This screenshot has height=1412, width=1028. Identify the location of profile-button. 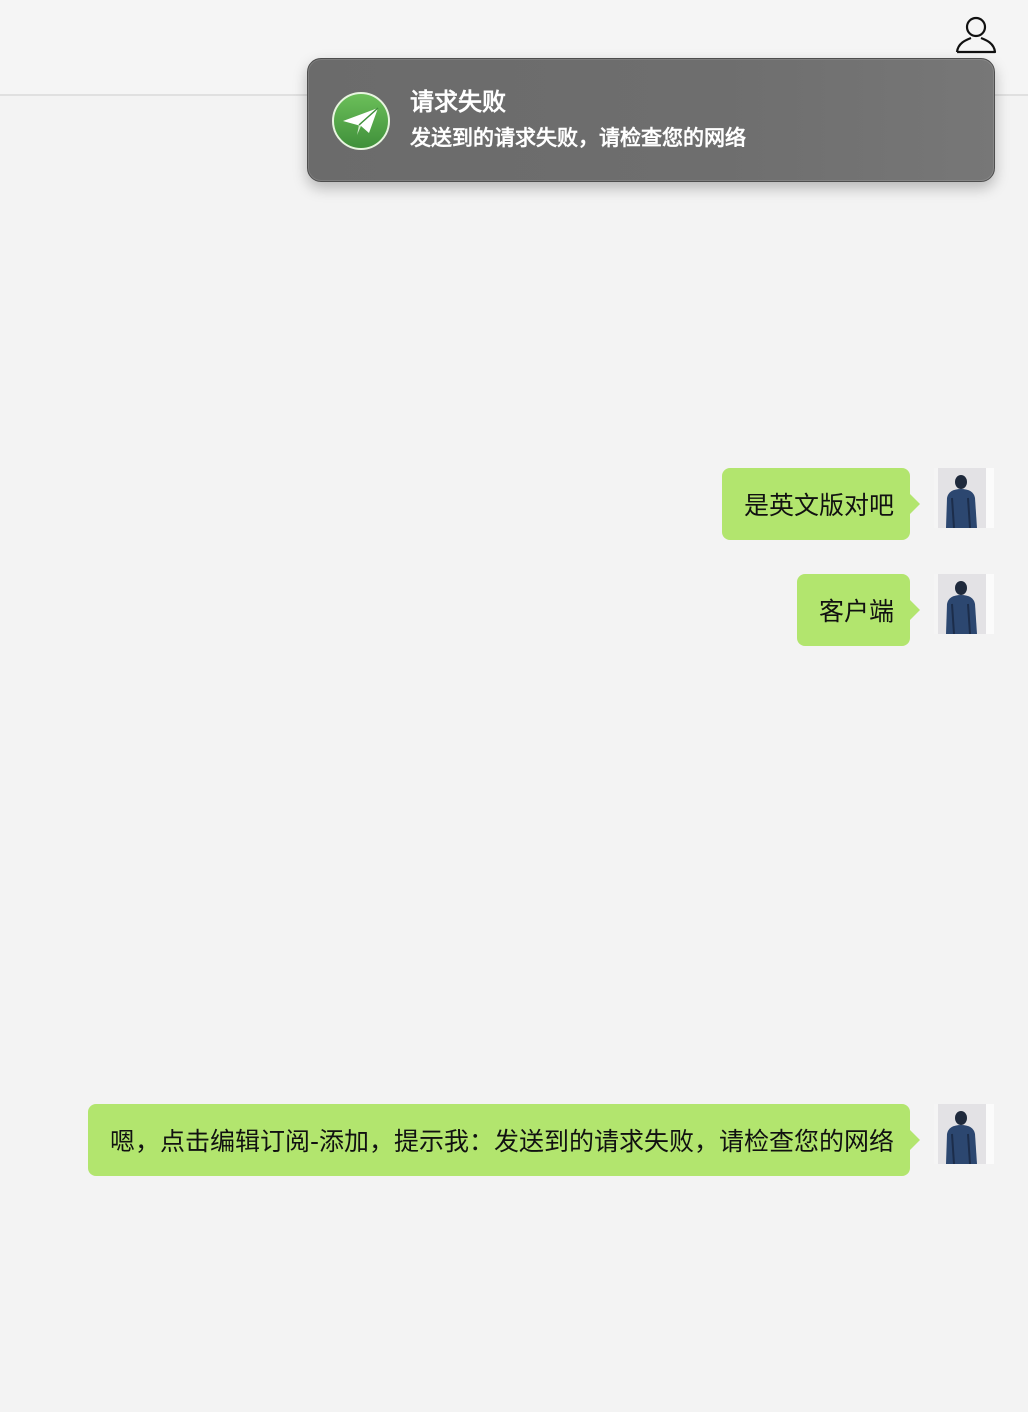
(976, 35).